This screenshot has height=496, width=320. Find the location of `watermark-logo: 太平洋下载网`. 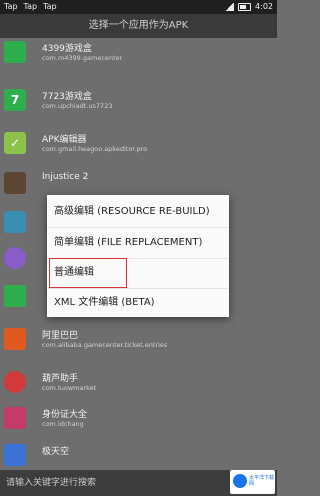

watermark-logo: 太平洋下载网 is located at coordinates (252, 482).